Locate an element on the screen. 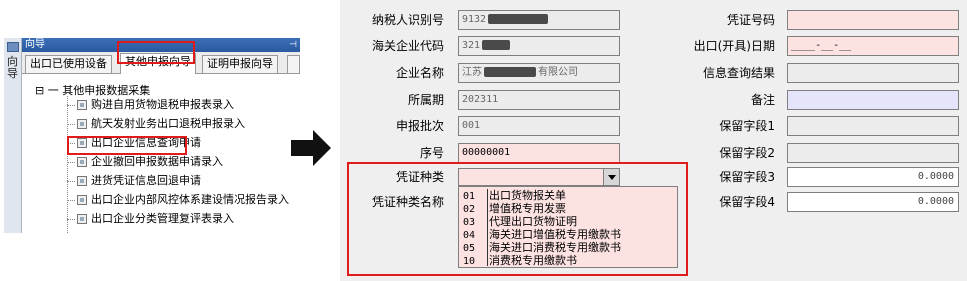  tree-item-classification-review: 出口企业分类管理复评表录入 is located at coordinates (150, 219).